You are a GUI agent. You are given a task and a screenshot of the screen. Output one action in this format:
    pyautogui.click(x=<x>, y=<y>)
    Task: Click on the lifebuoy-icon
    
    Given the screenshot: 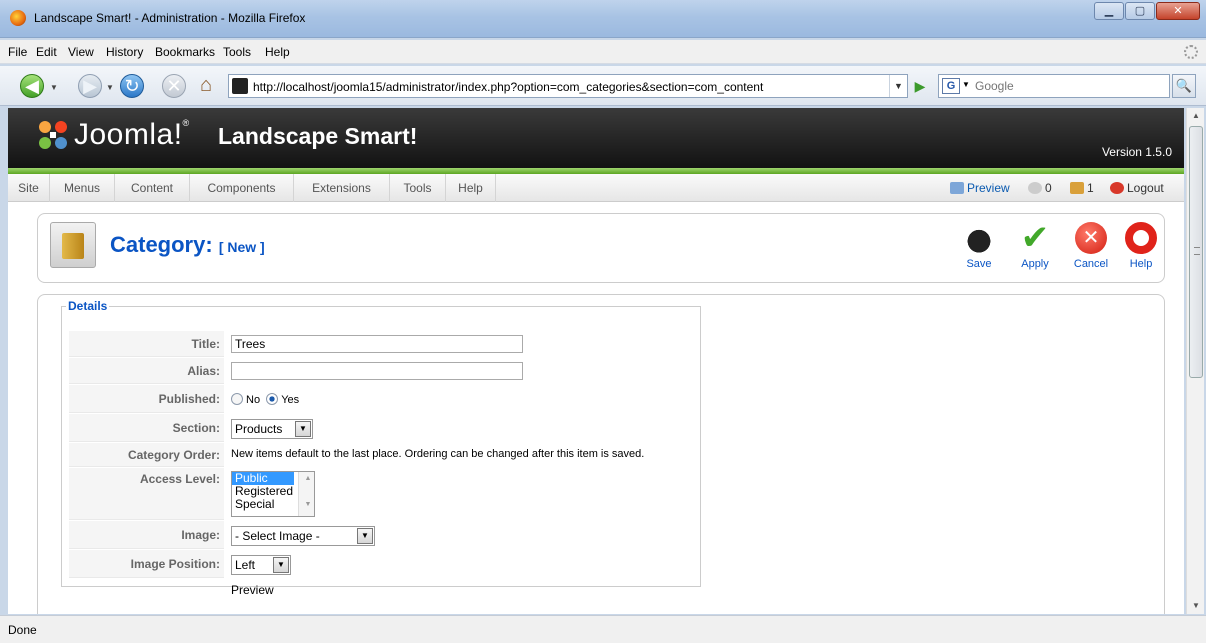 What is the action you would take?
    pyautogui.click(x=1141, y=238)
    